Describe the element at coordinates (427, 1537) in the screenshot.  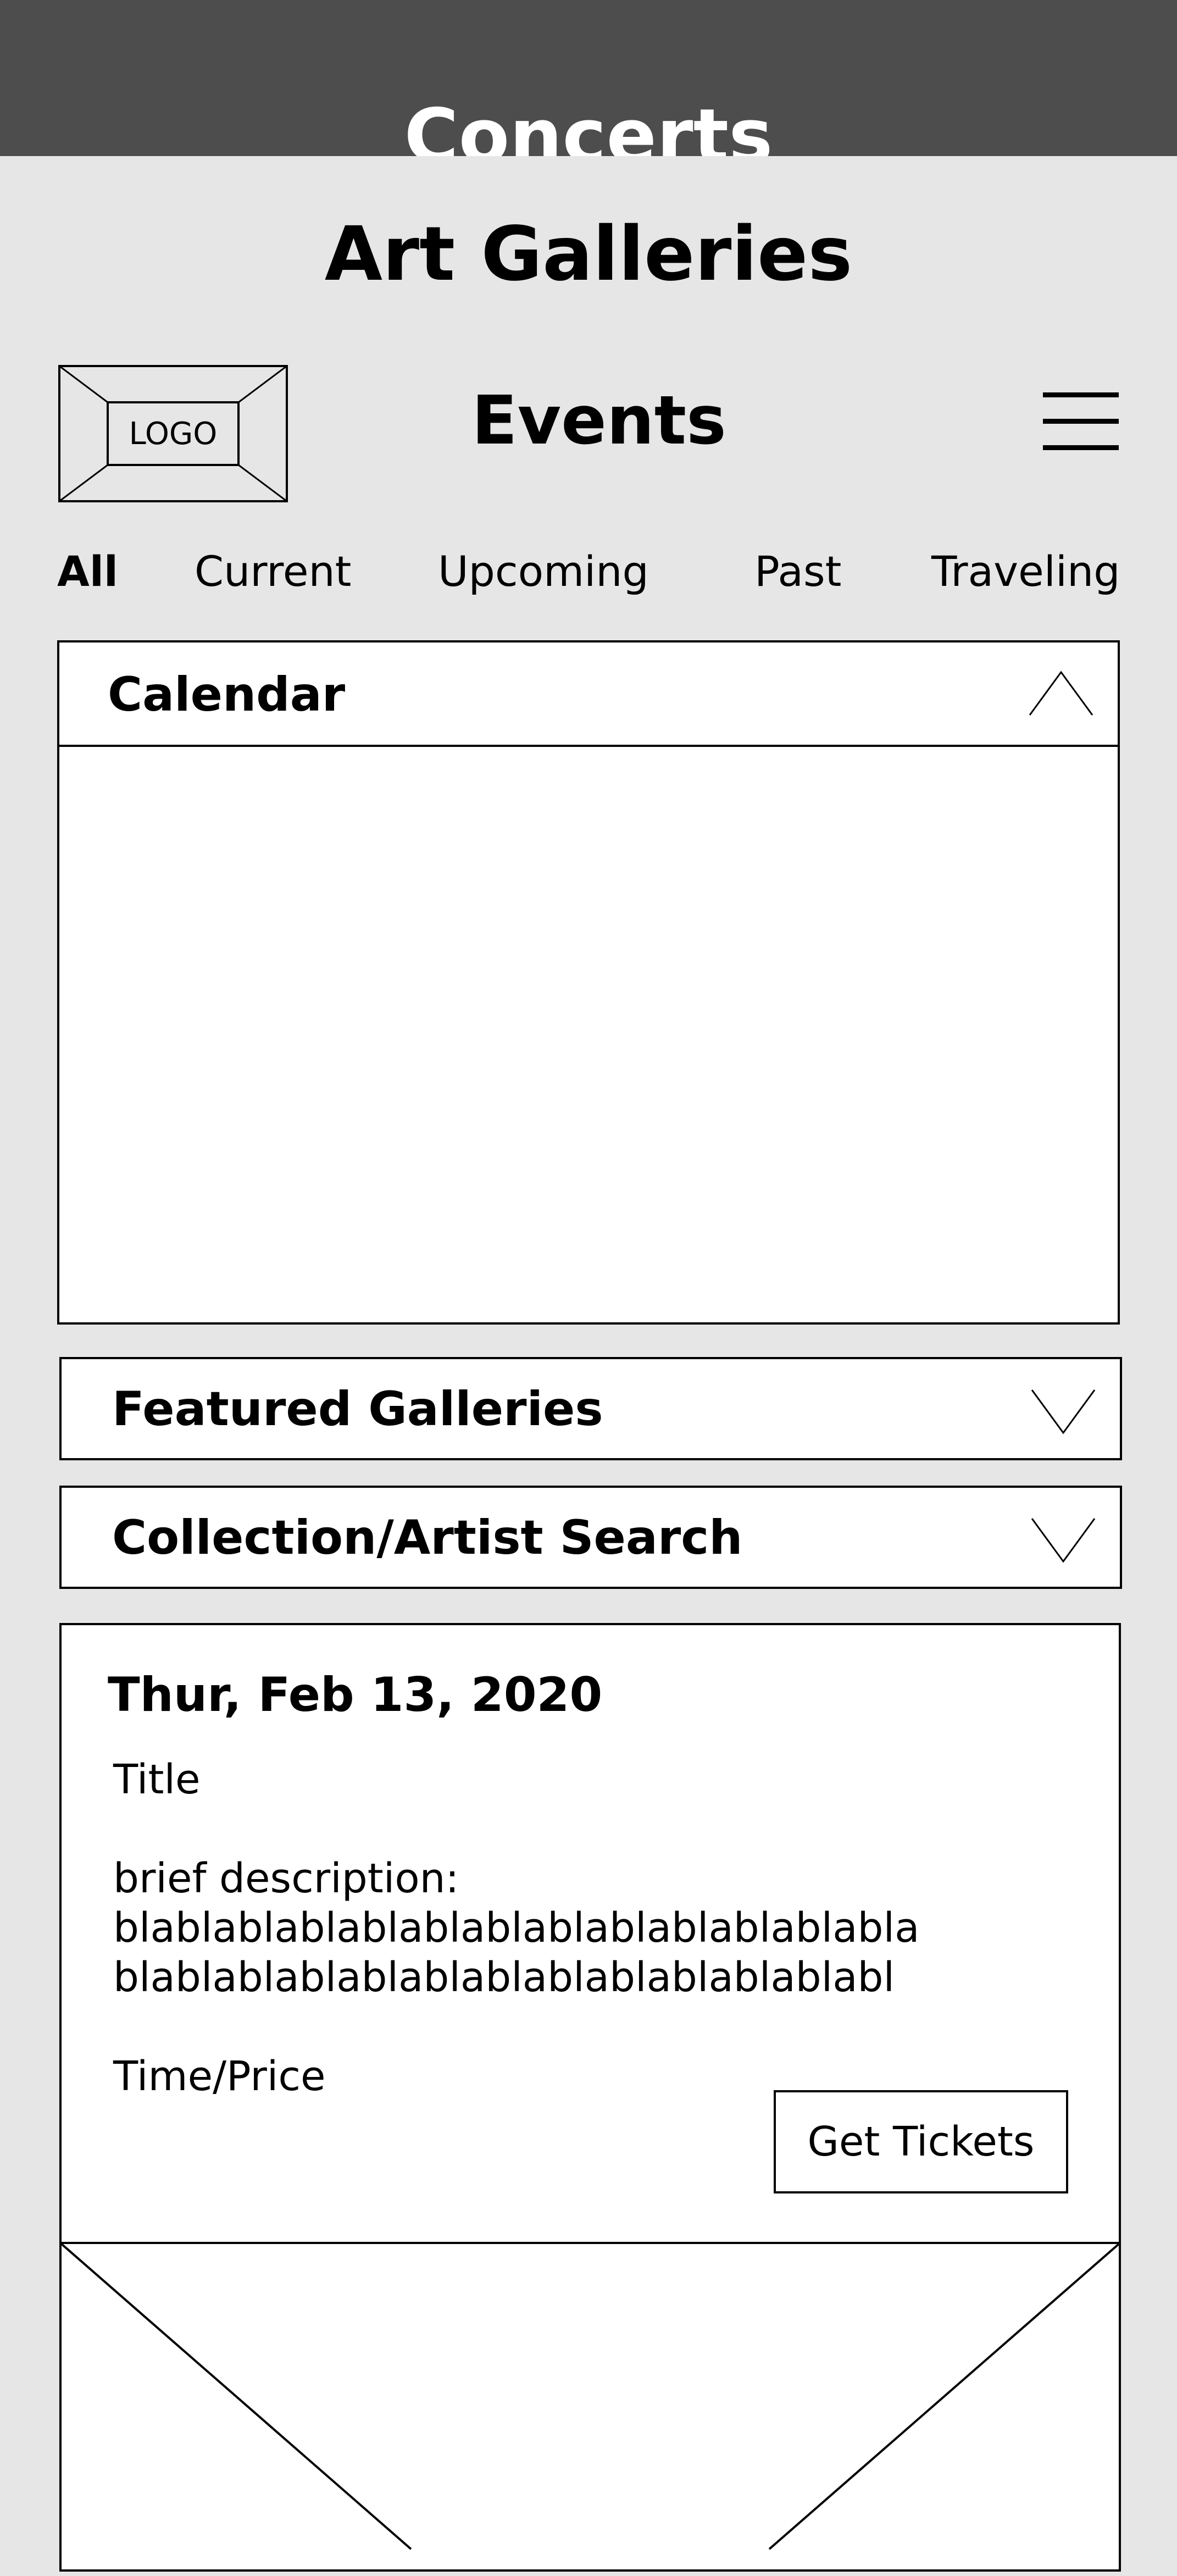
I see `collection-artist-search-title: Collection/Artist Search` at that location.